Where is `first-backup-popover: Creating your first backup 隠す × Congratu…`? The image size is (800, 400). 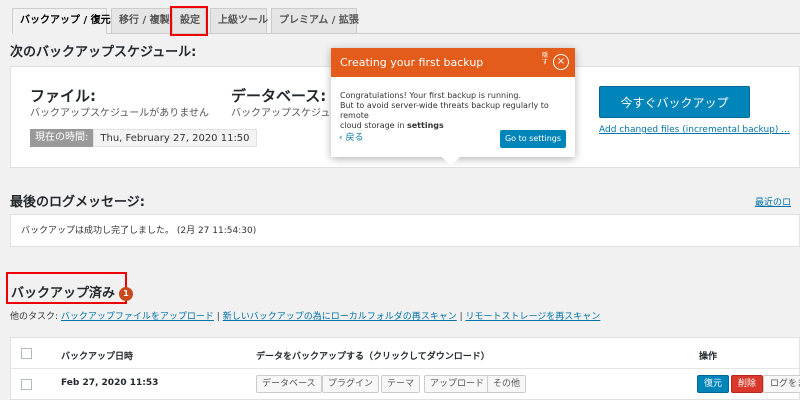 first-backup-popover: Creating your first backup 隠す × Congratu… is located at coordinates (453, 107).